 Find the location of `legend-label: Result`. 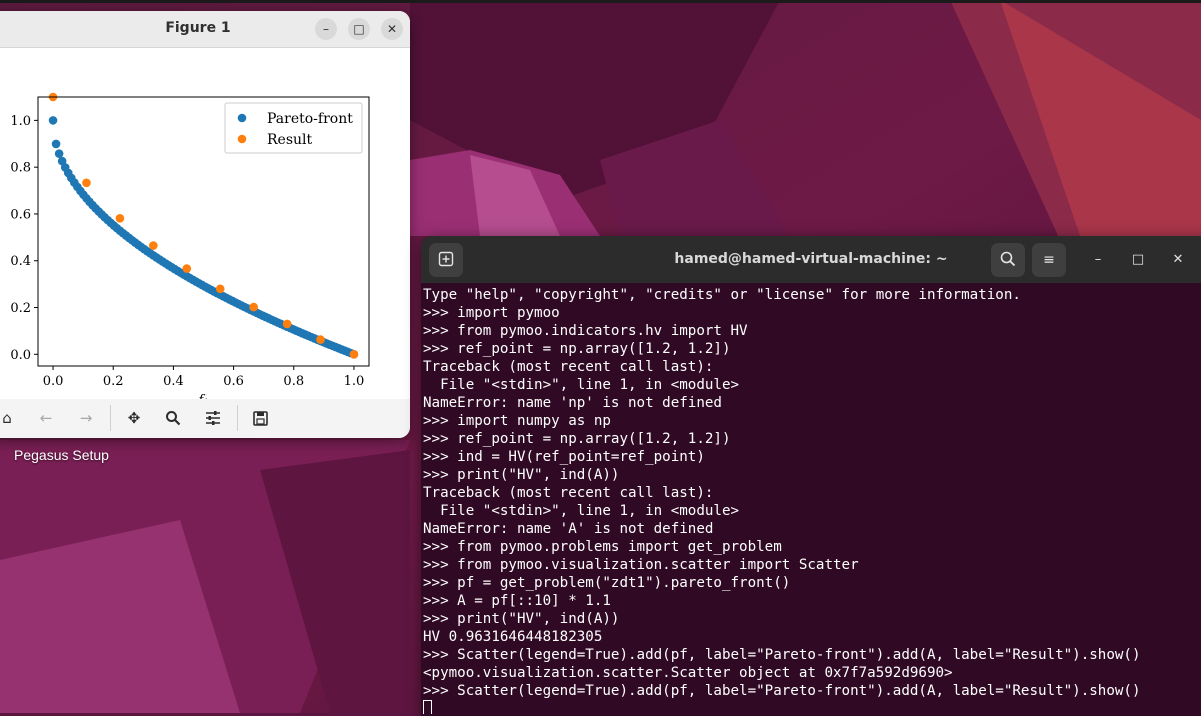

legend-label: Result is located at coordinates (290, 140).